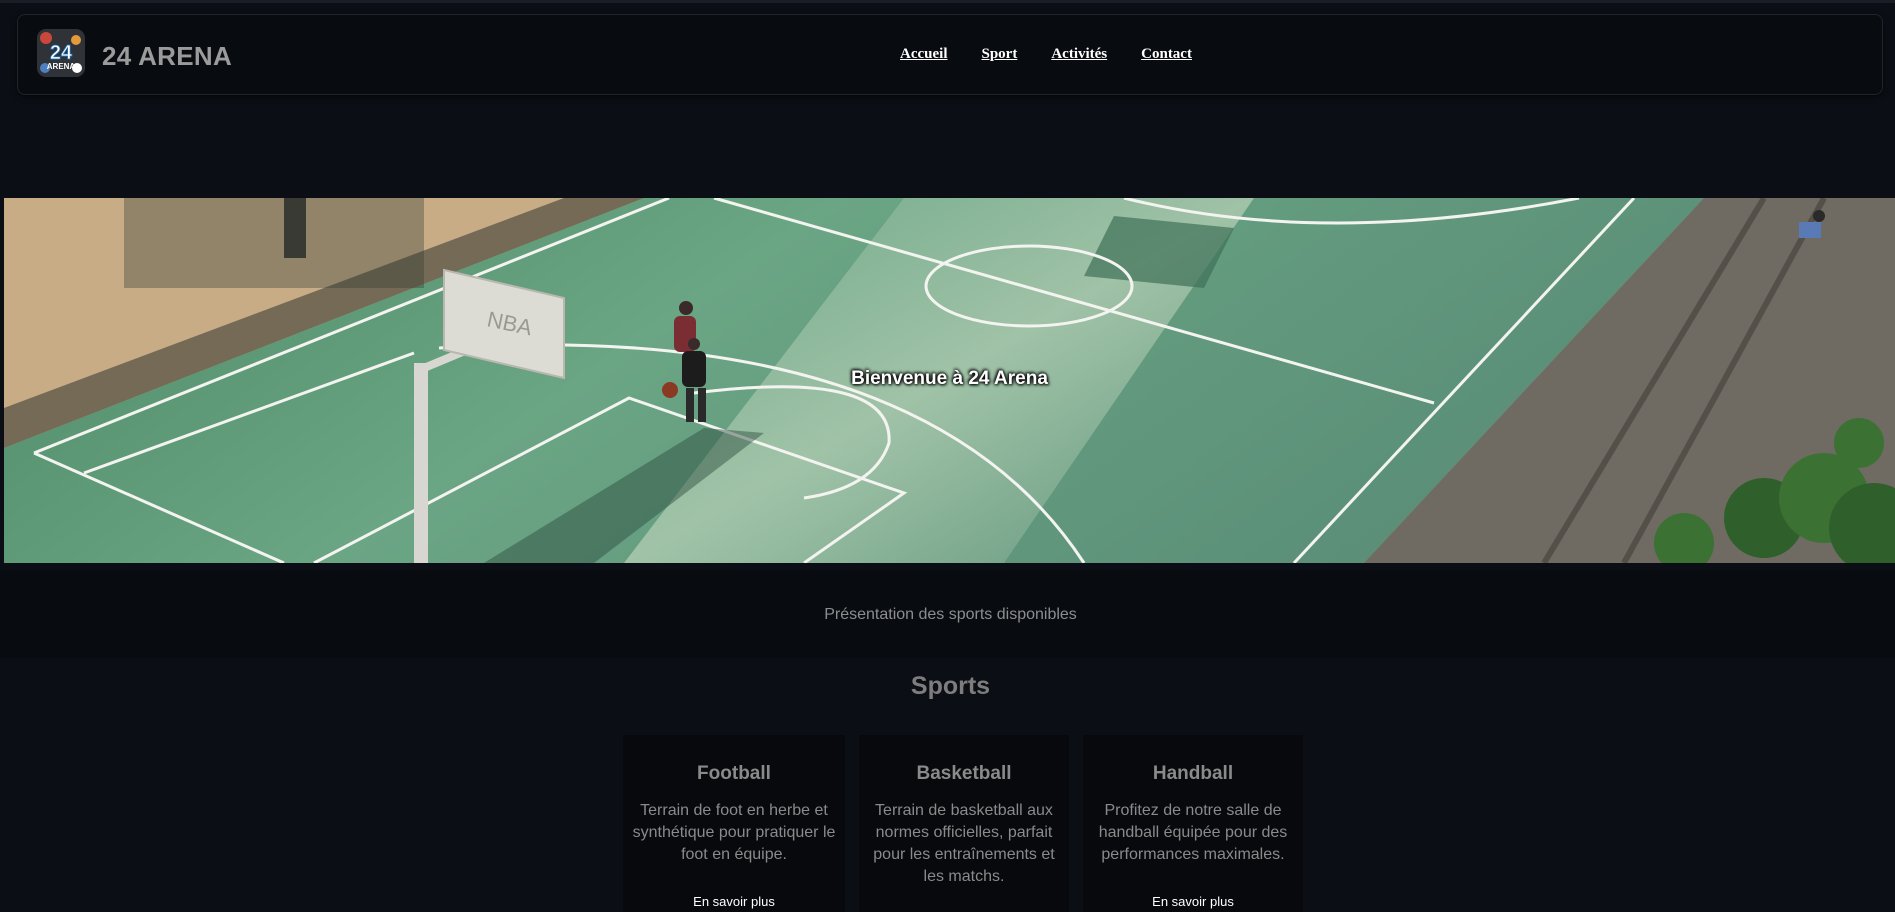  What do you see at coordinates (950, 686) in the screenshot?
I see `sports-section-title: Sports` at bounding box center [950, 686].